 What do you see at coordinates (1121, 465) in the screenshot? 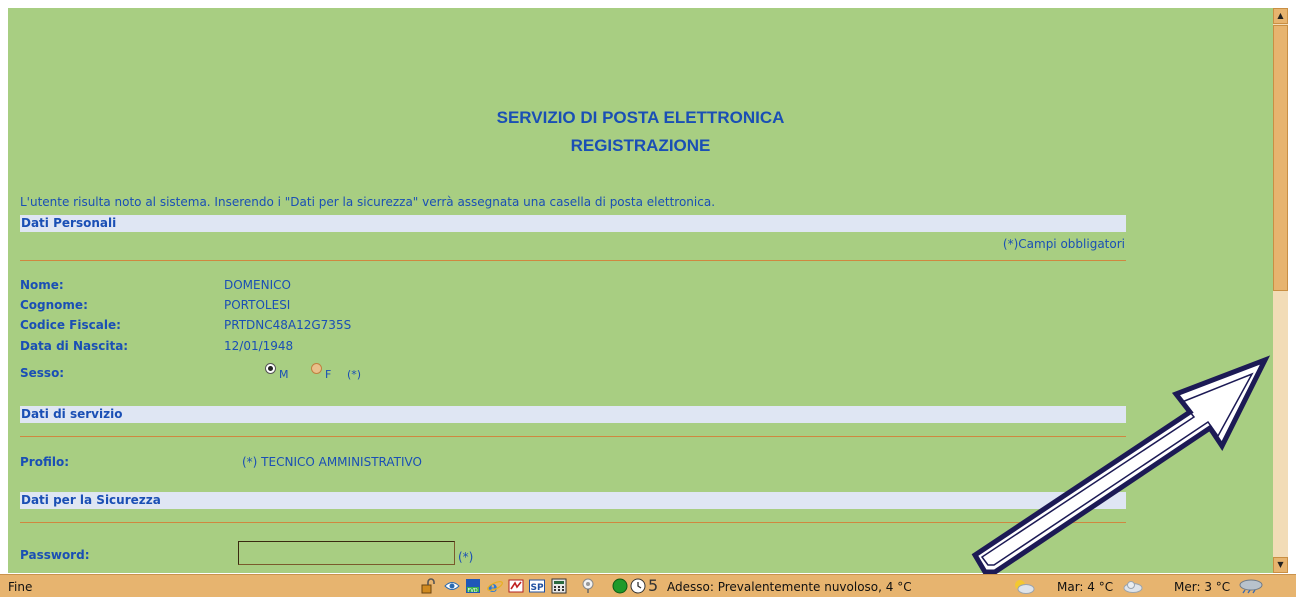
I see `annotation-arrow` at bounding box center [1121, 465].